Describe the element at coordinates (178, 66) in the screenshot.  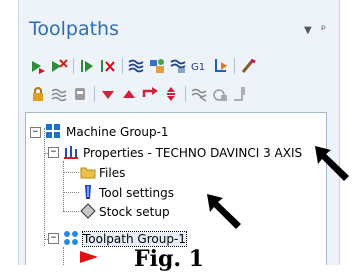
I see `simulate-icon` at that location.